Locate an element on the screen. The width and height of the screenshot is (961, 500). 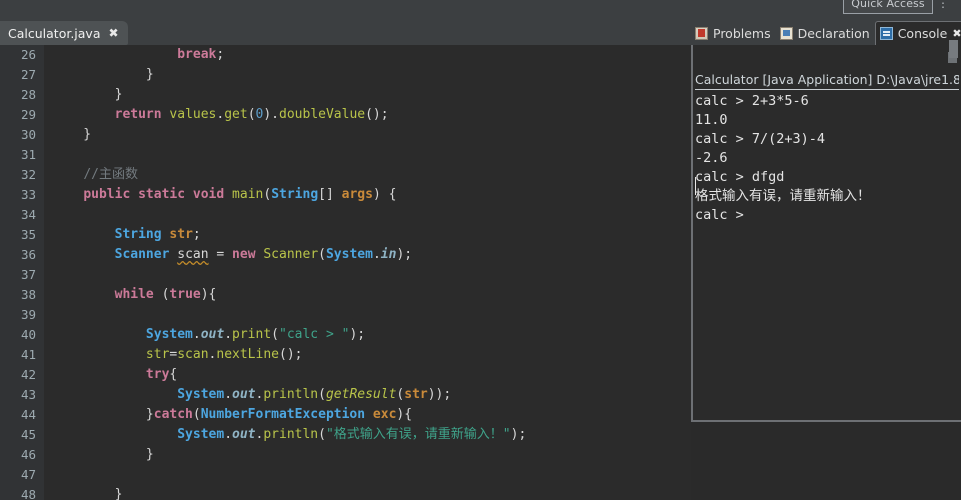
editor-tab-calculator-java: Calculator.java ✖ is located at coordinates (64, 33).